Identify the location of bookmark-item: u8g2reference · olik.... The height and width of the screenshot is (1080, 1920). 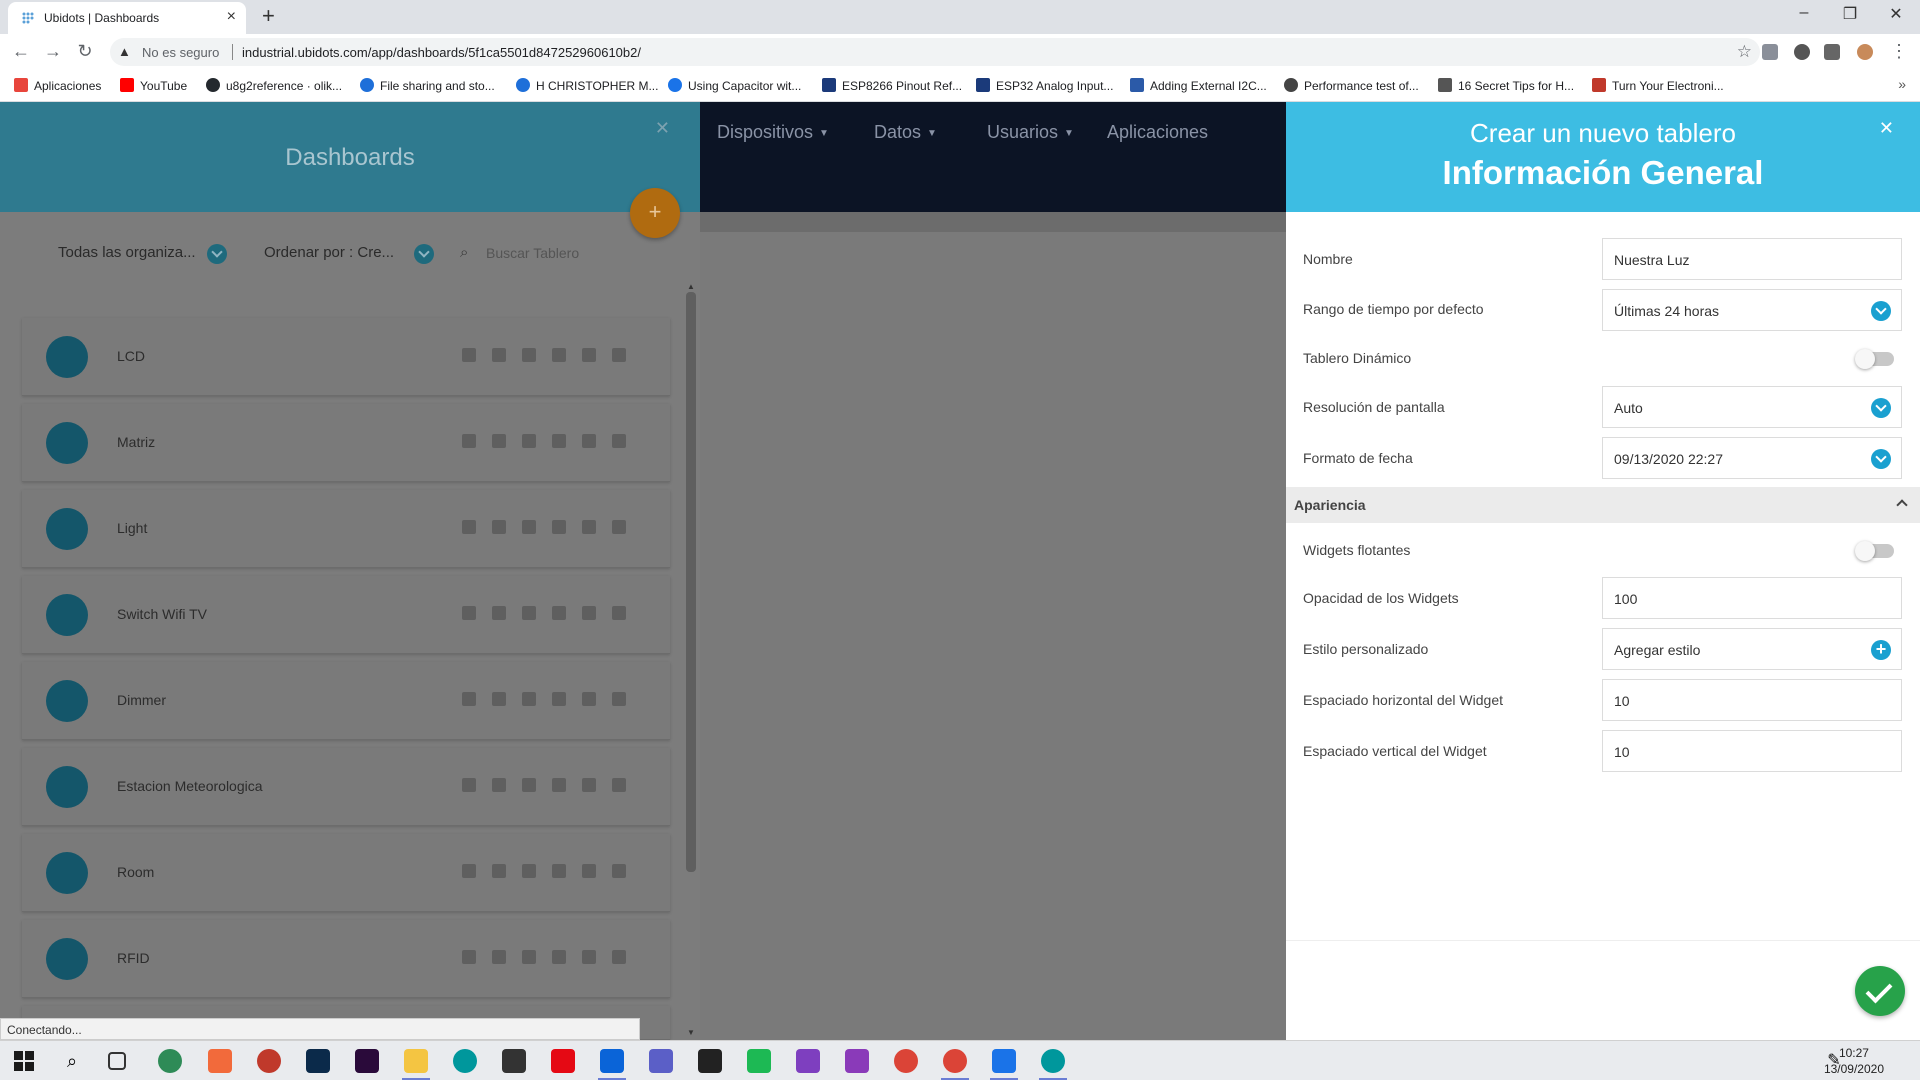
(274, 85).